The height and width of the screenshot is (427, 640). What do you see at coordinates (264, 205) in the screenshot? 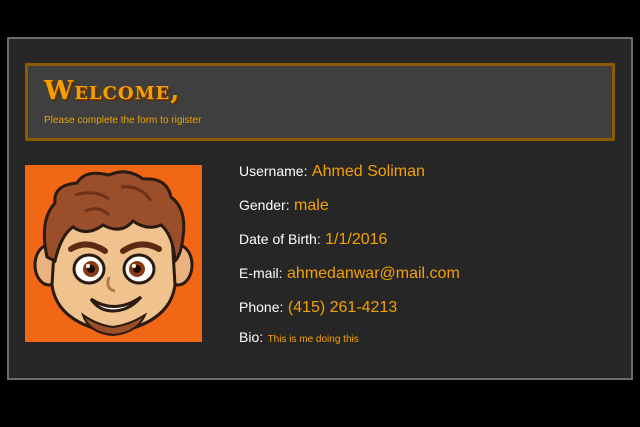
I see `gender-label: Gender:` at bounding box center [264, 205].